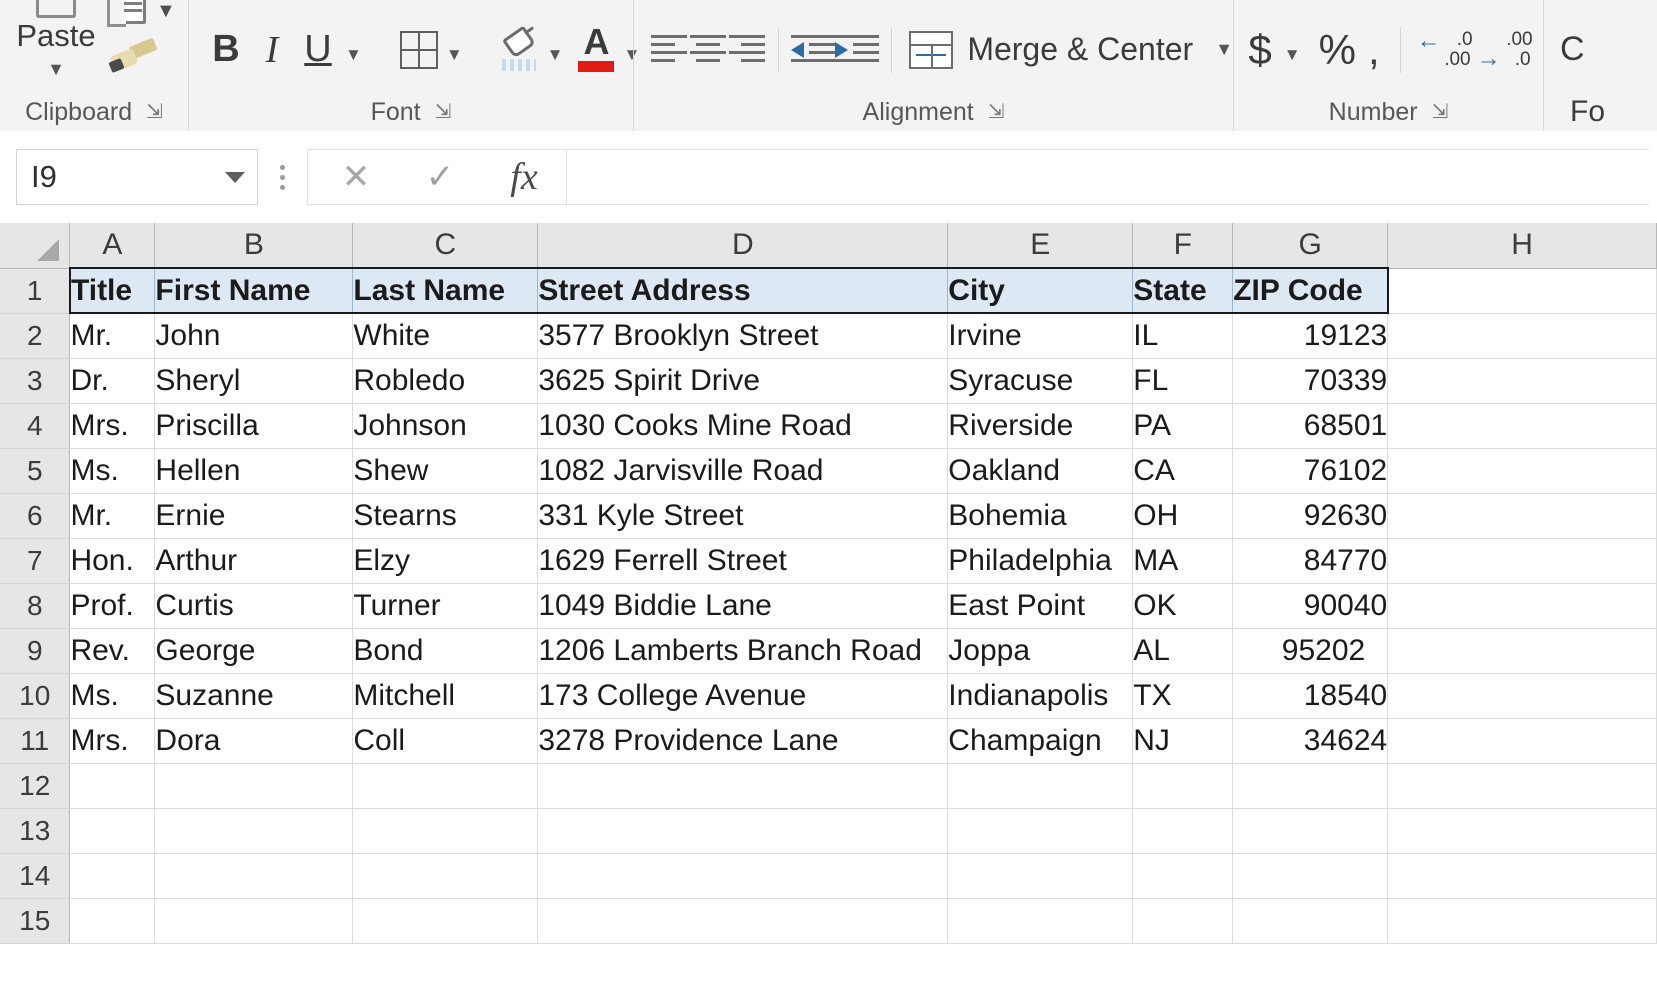  Describe the element at coordinates (743, 921) in the screenshot. I see `cell-d15` at that location.